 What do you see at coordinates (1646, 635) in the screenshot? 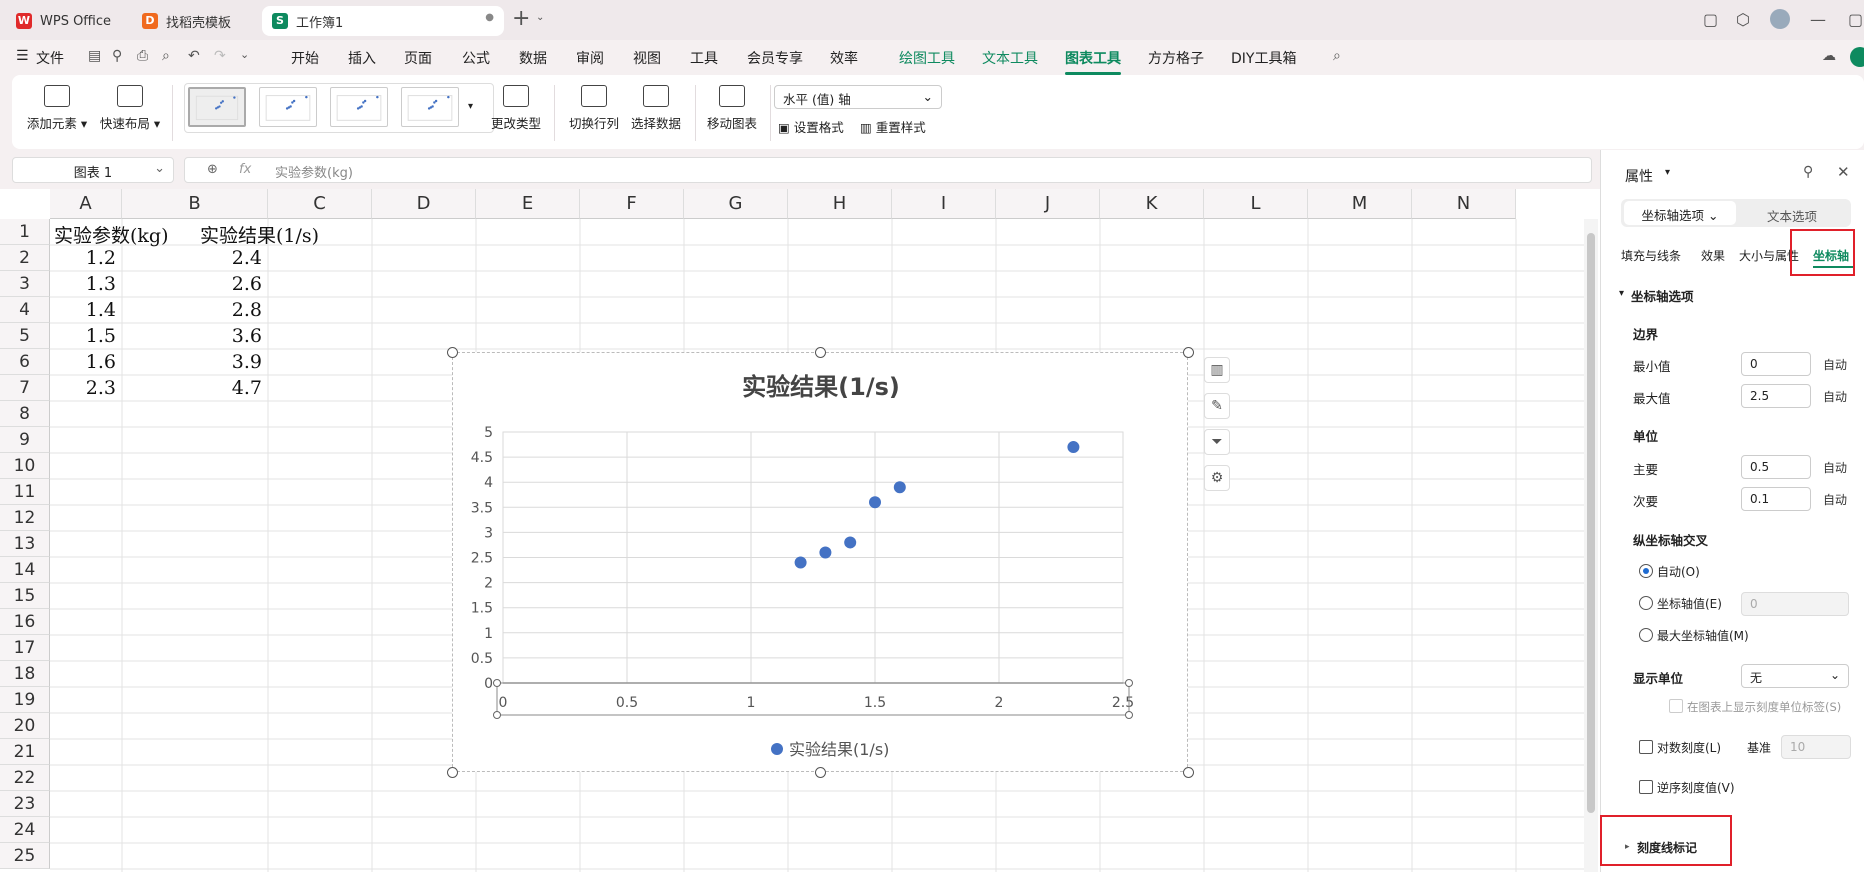
I see `cross-max-radio` at bounding box center [1646, 635].